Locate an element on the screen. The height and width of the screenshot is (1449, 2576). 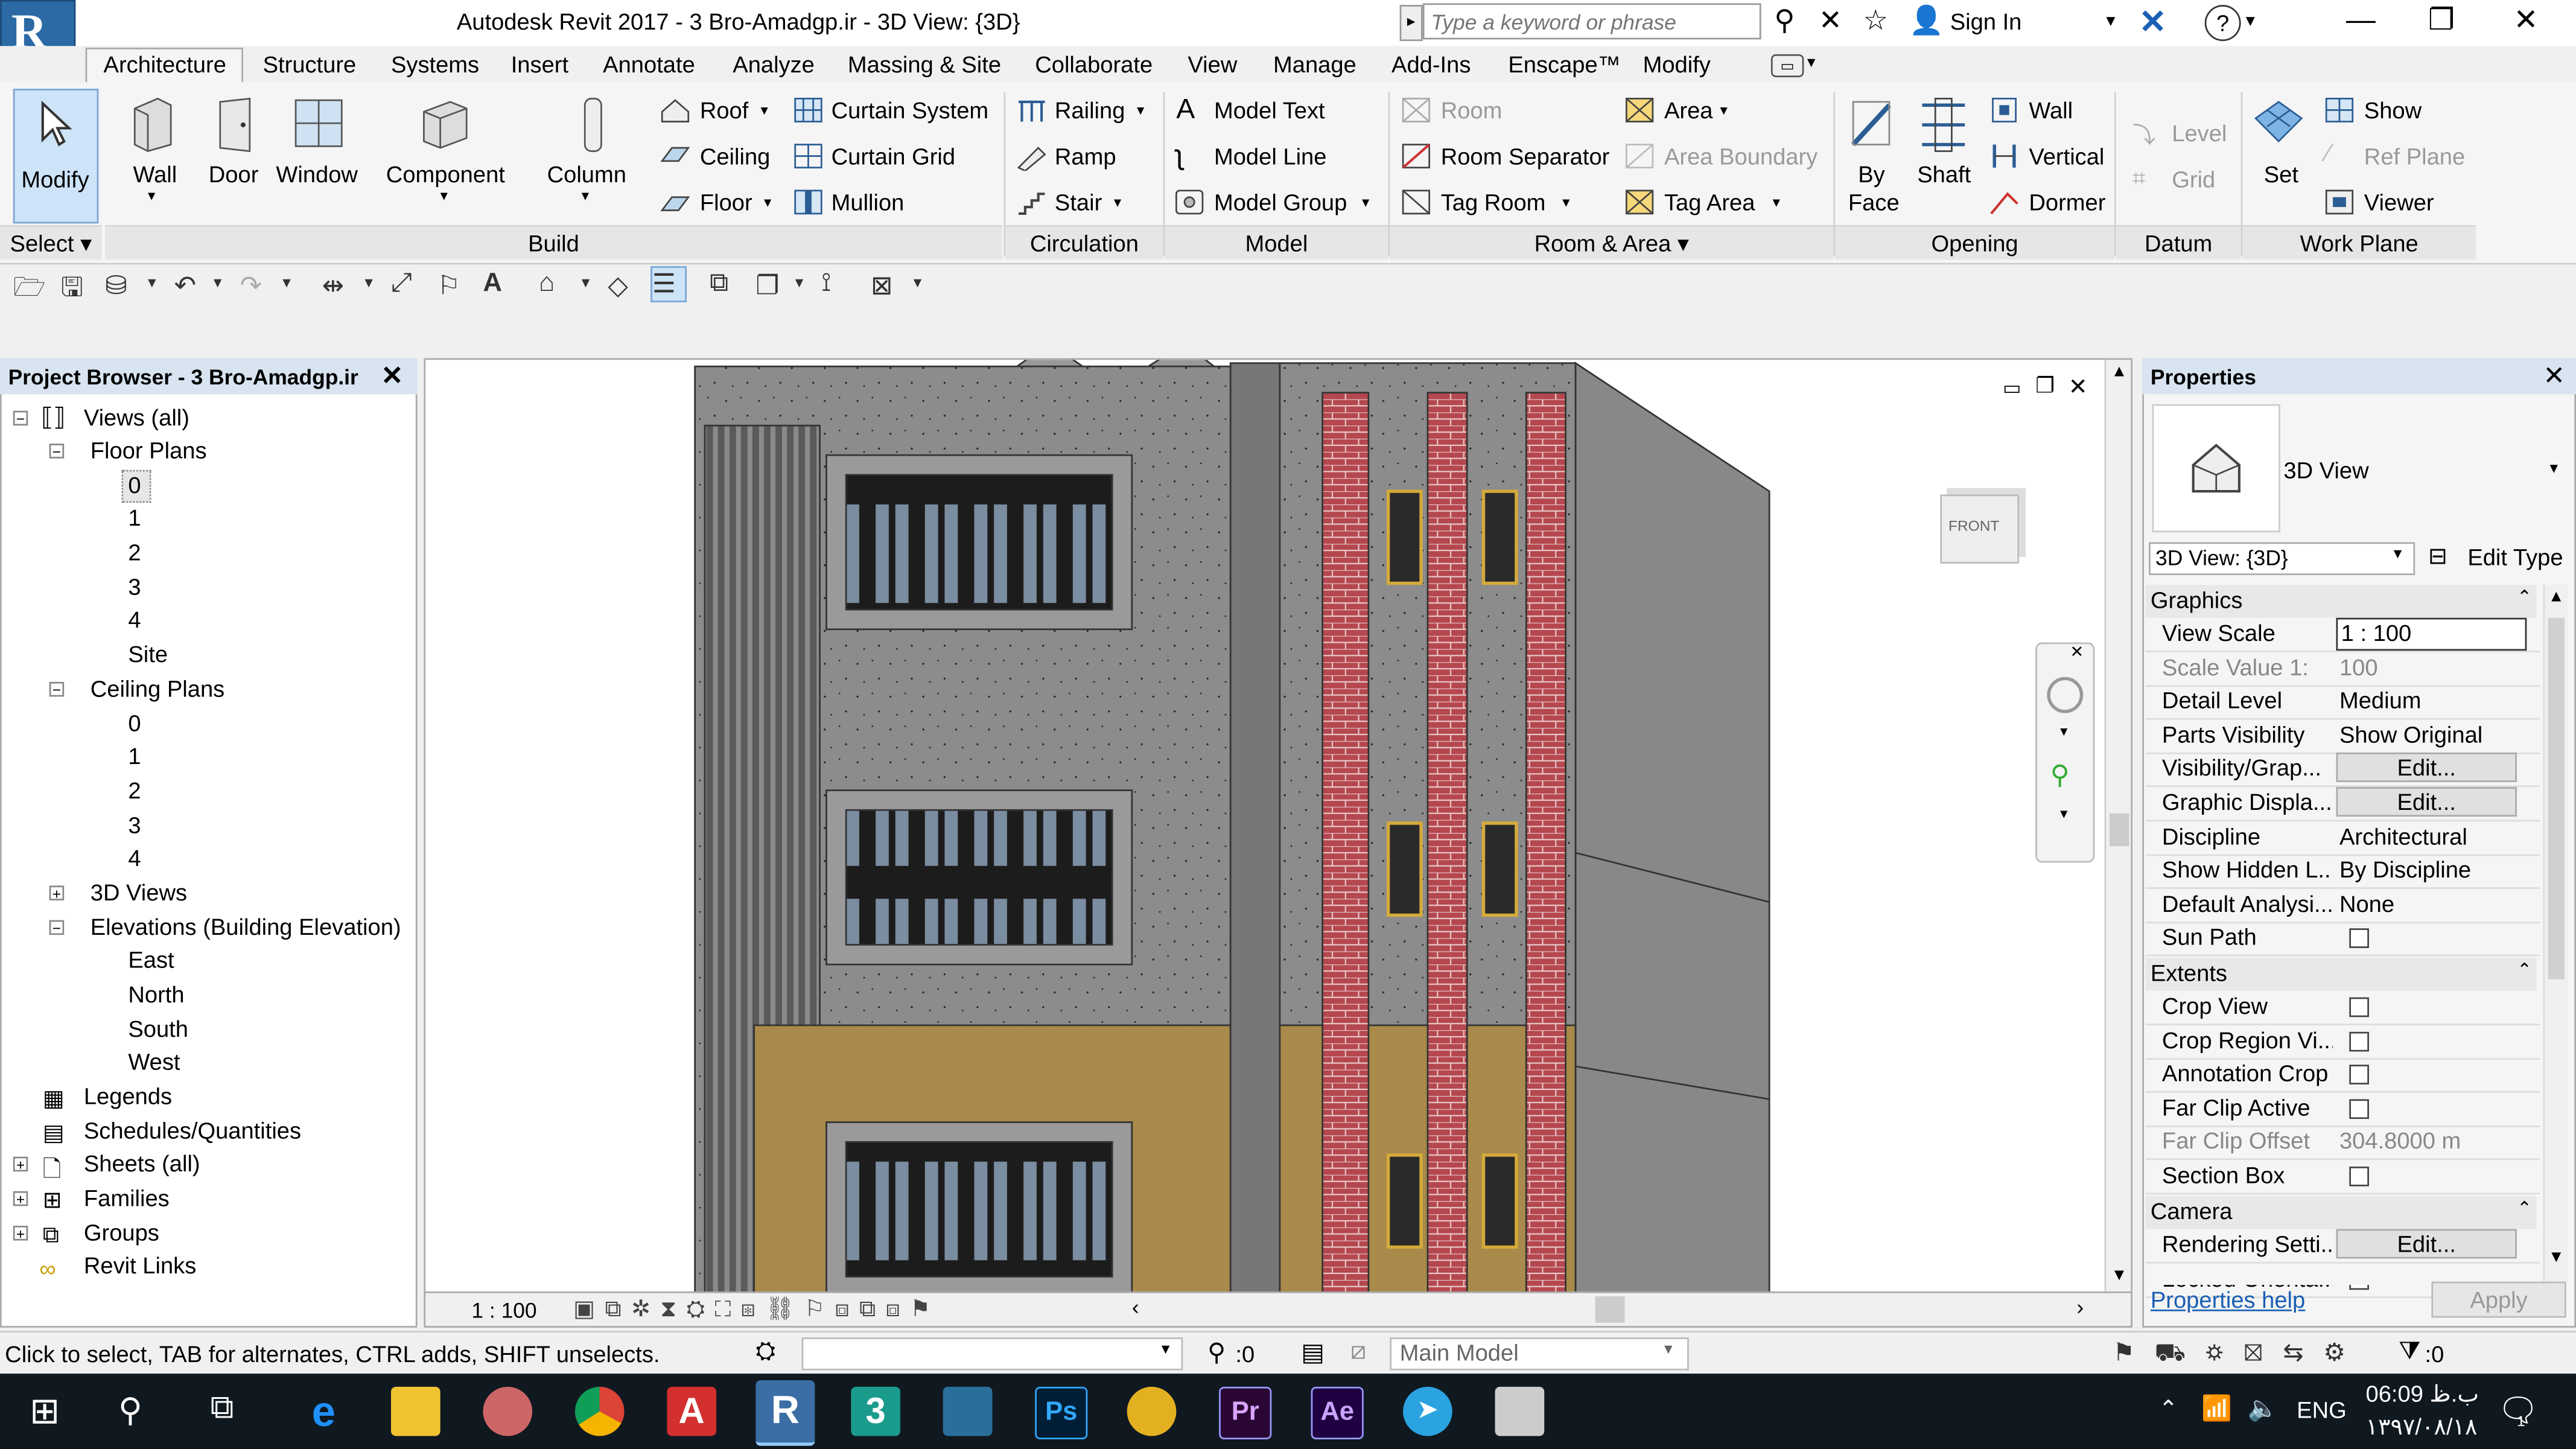
3dsmax-icon: 3 is located at coordinates (875, 1411).